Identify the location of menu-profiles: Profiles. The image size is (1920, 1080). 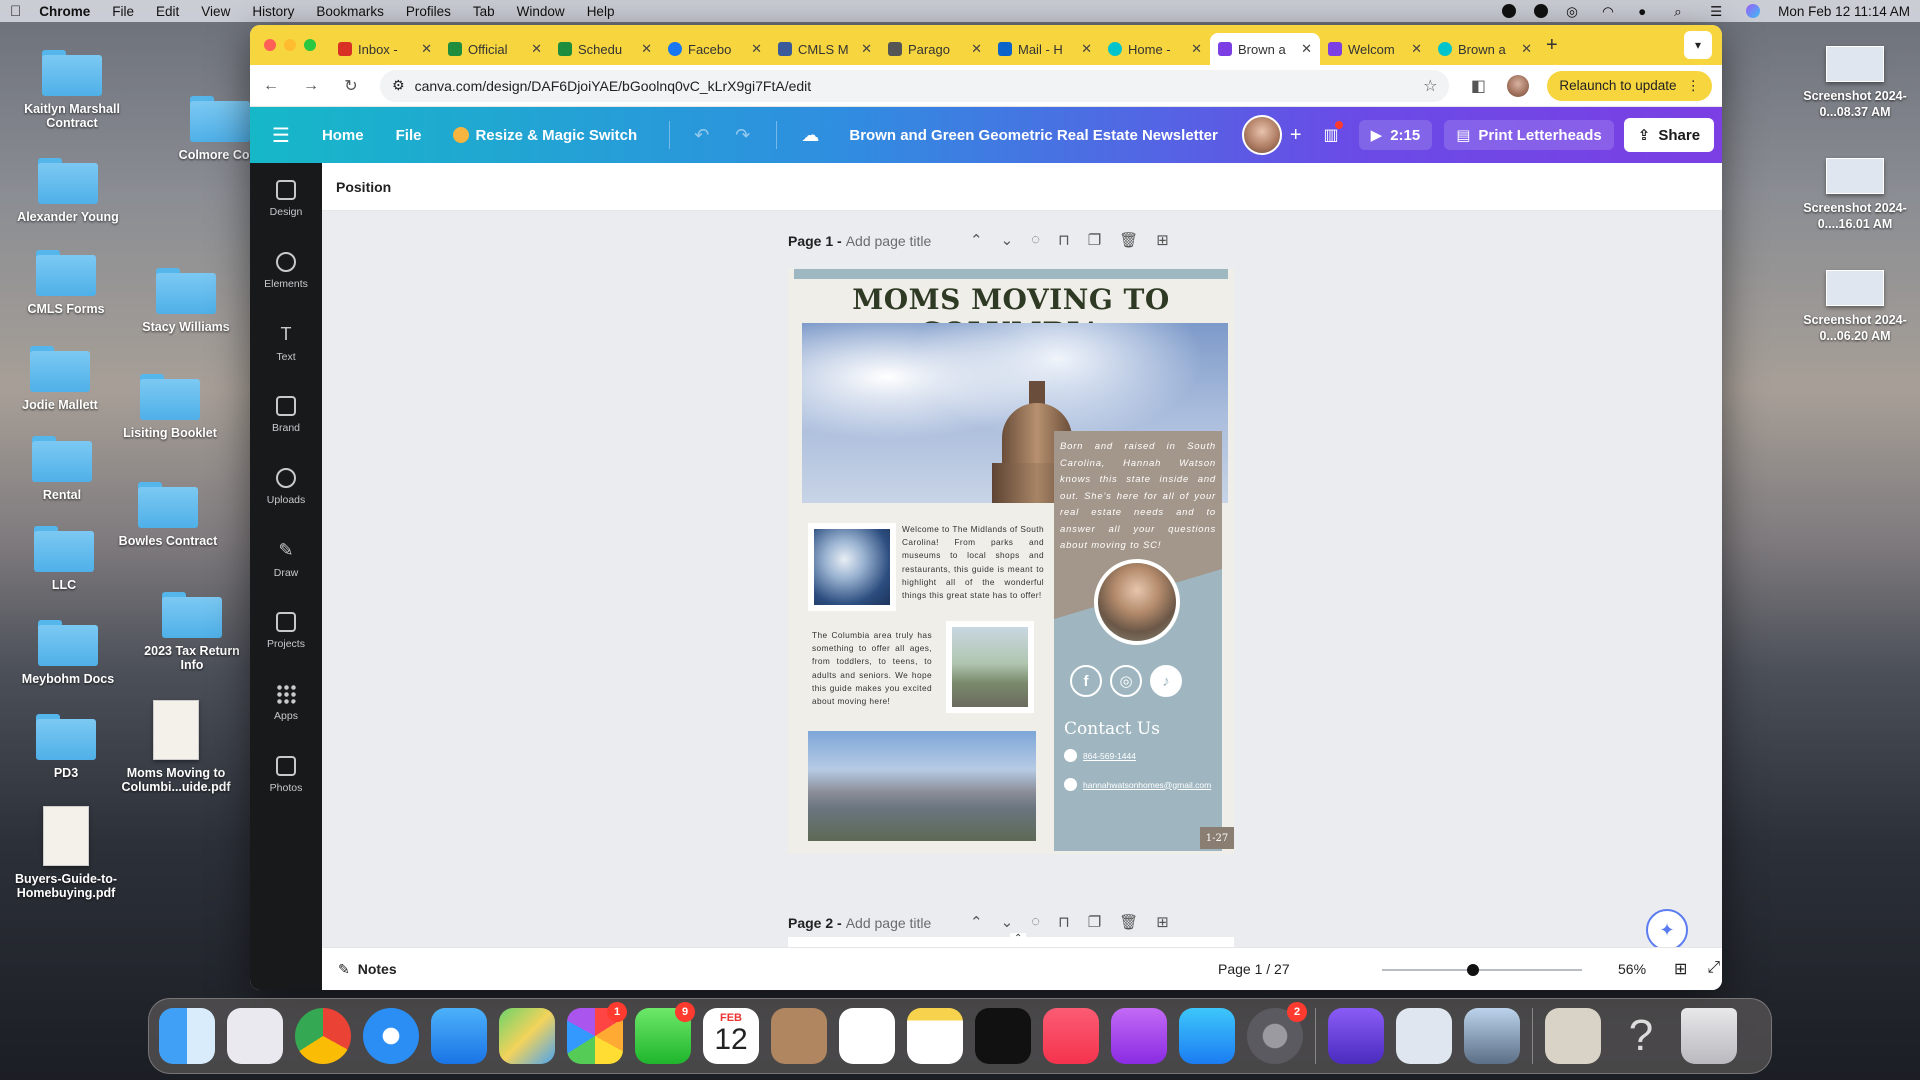
(428, 11).